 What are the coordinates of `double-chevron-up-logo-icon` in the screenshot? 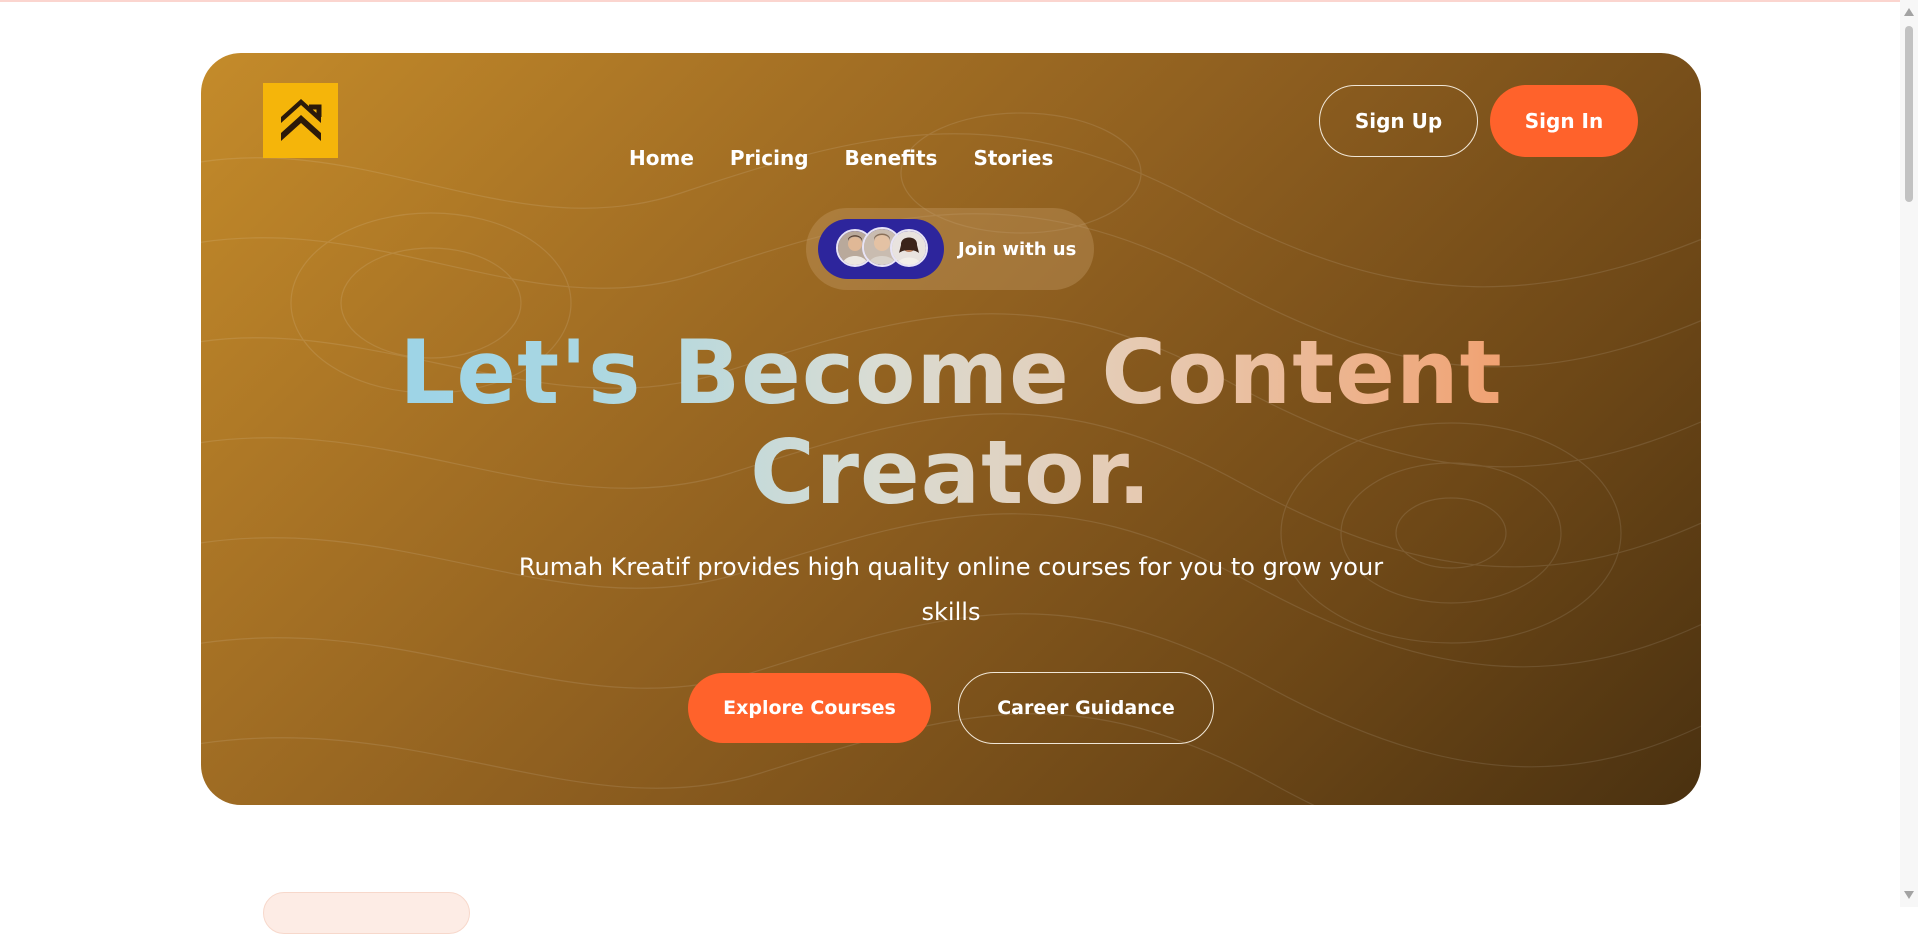 It's located at (300, 119).